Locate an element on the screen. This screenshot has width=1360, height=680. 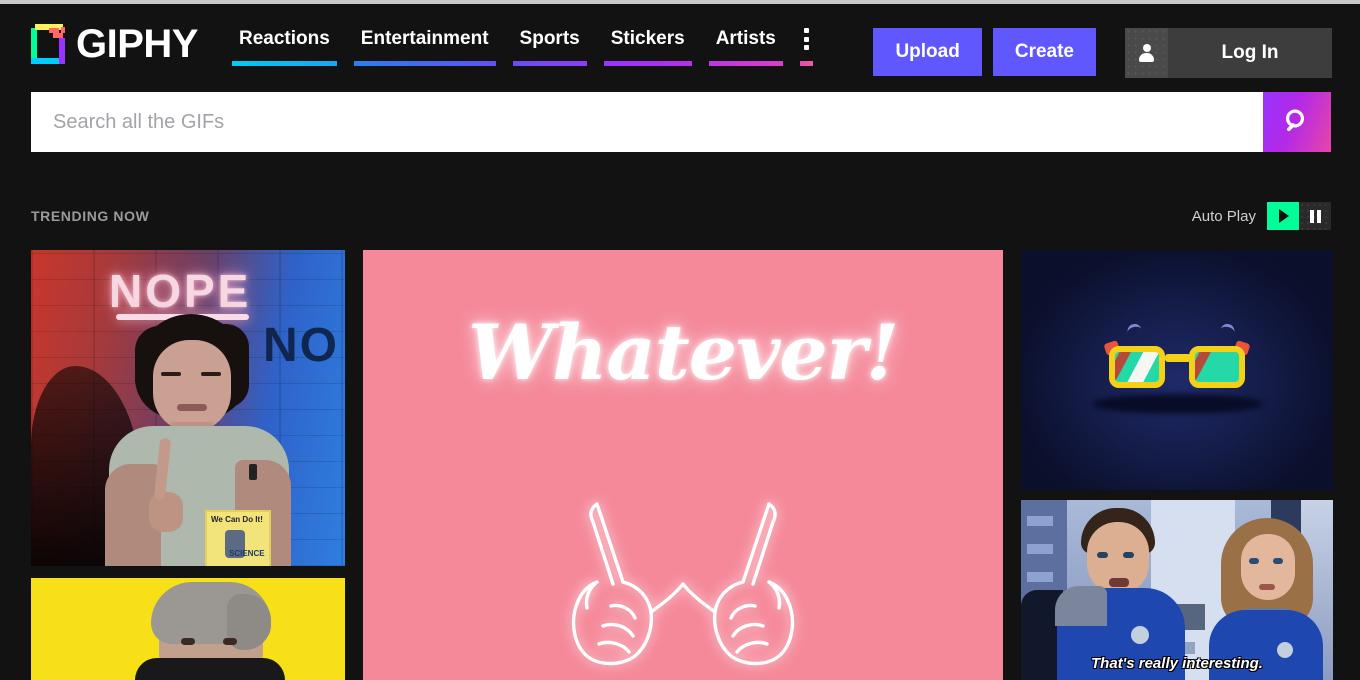
search-icon is located at coordinates (1295, 120).